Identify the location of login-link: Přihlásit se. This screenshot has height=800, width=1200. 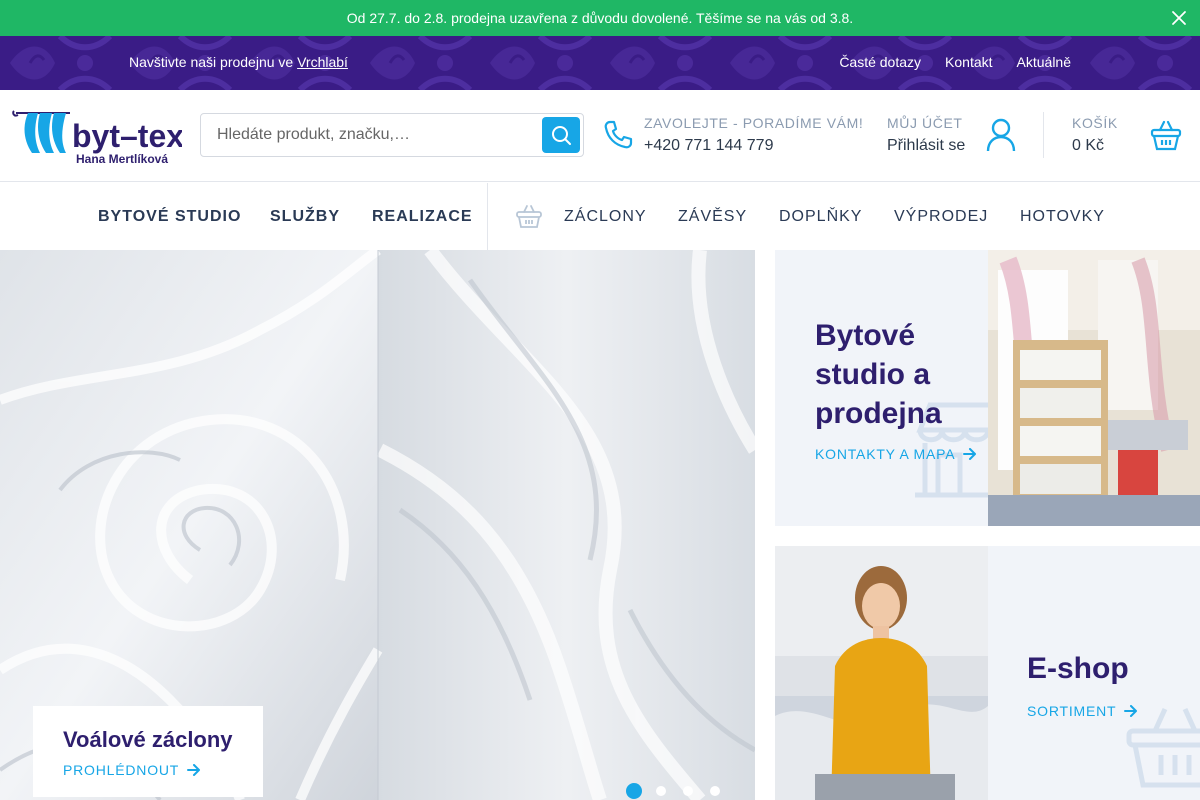
(926, 146).